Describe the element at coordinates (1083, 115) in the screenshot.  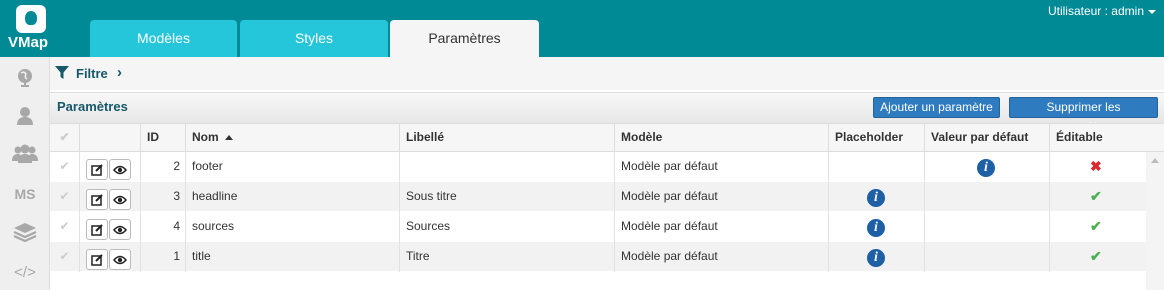
I see `delete-parameters-button: Supprimer les paramètres` at that location.